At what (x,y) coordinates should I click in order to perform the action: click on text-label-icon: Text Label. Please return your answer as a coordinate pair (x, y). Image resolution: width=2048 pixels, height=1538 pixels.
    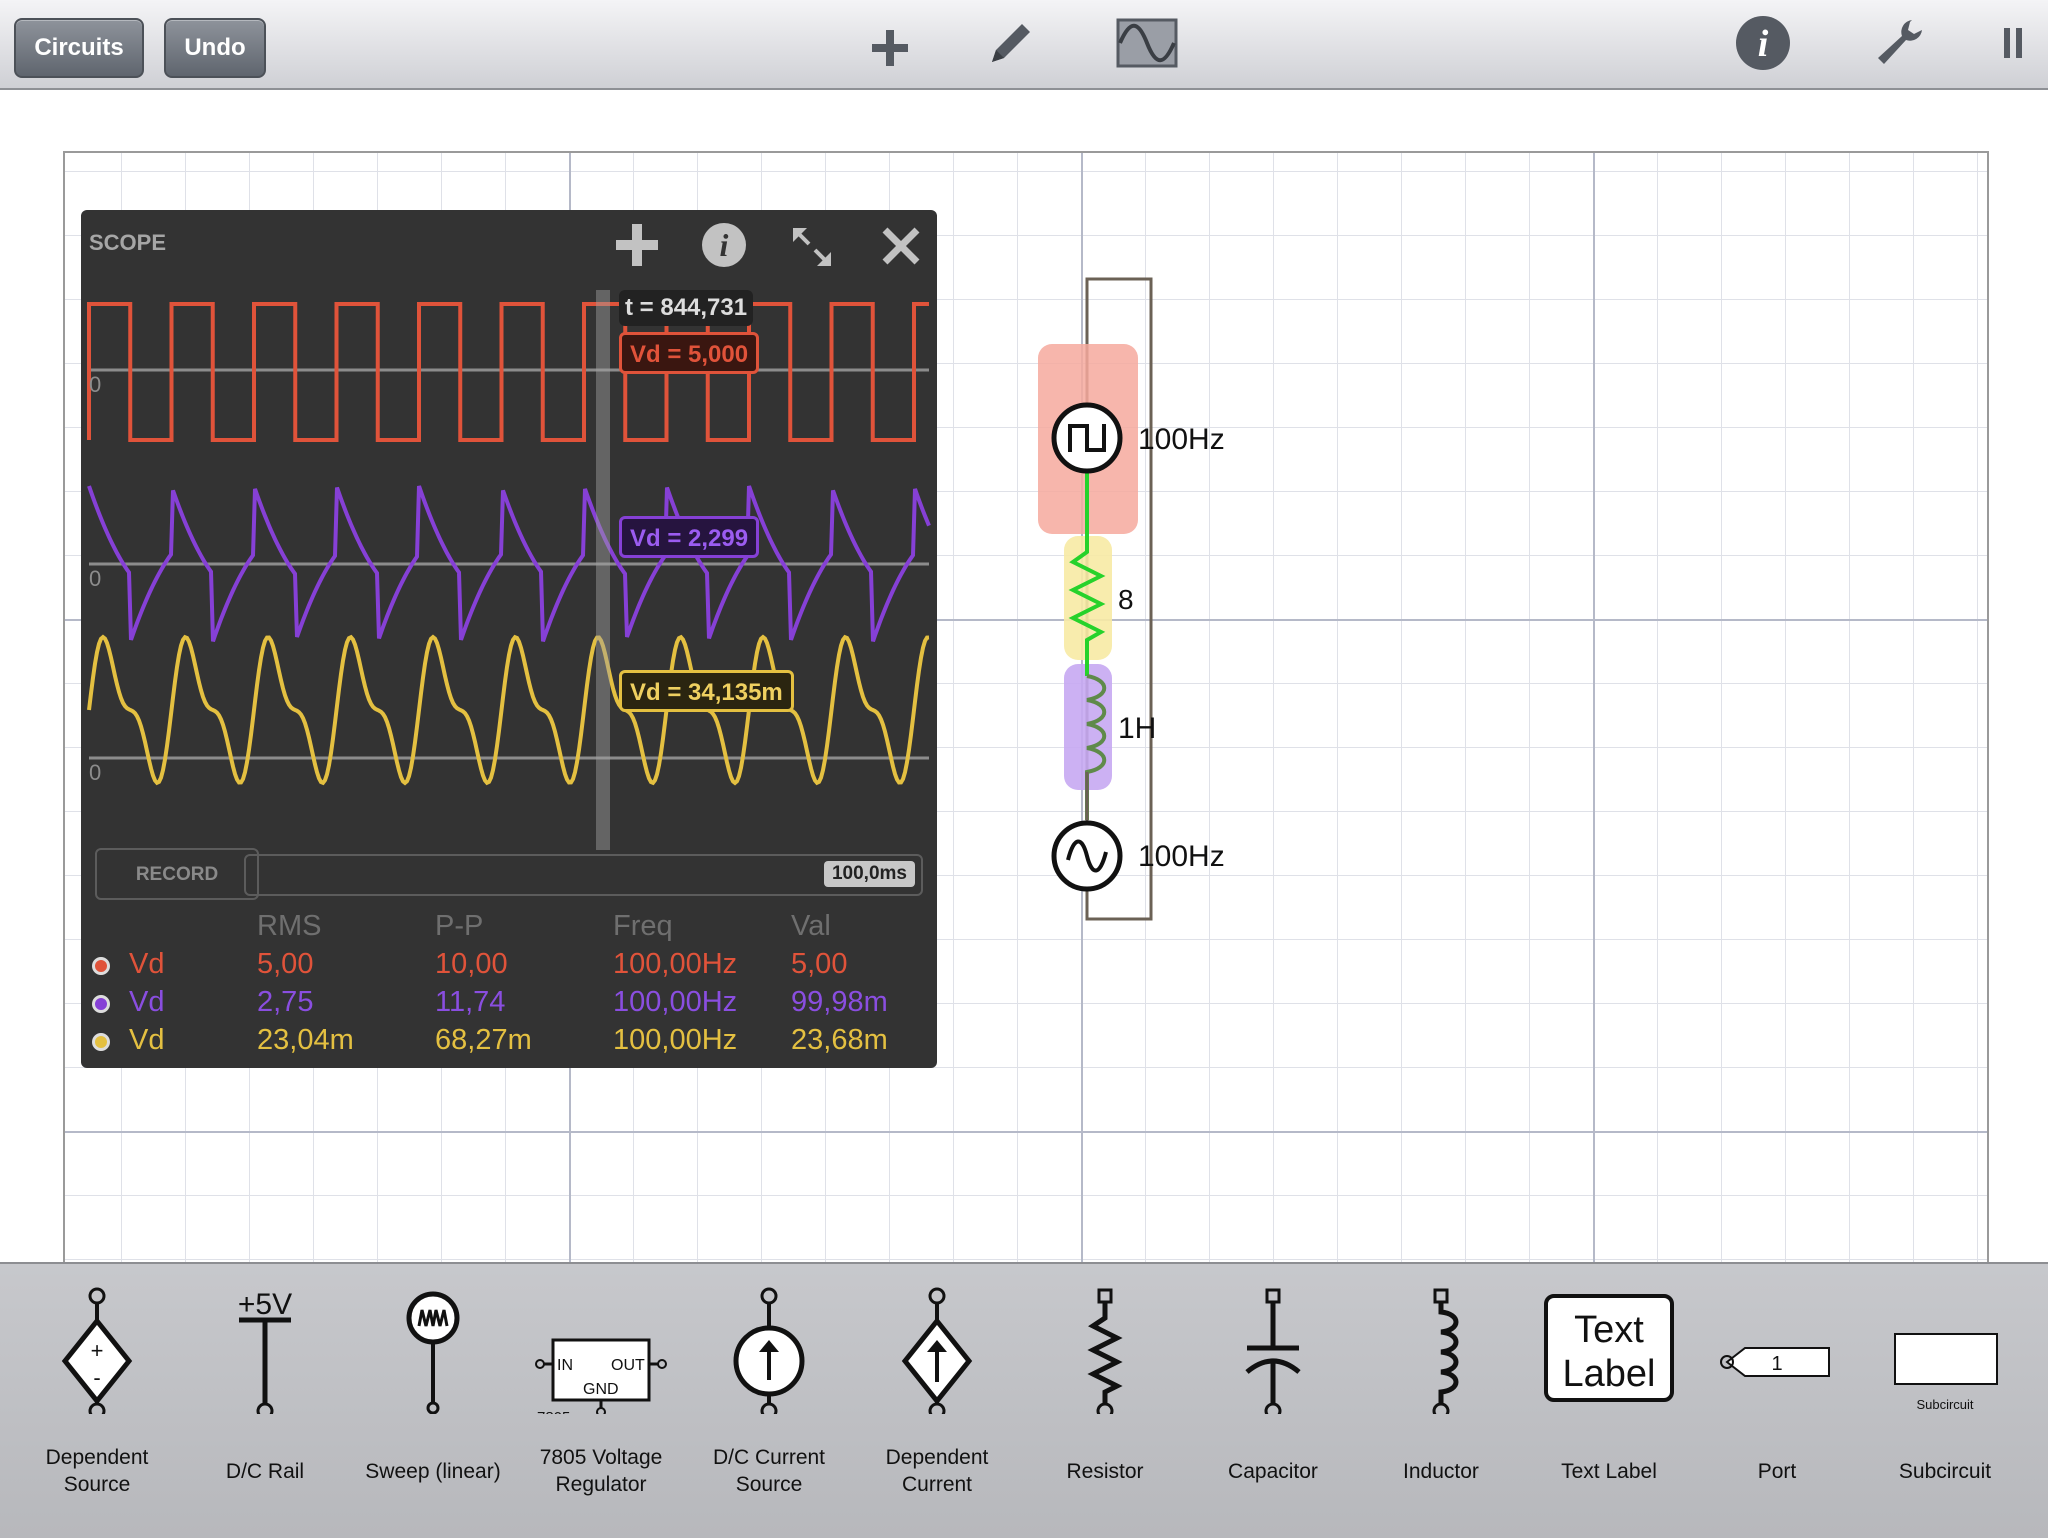
    Looking at the image, I should click on (1609, 1348).